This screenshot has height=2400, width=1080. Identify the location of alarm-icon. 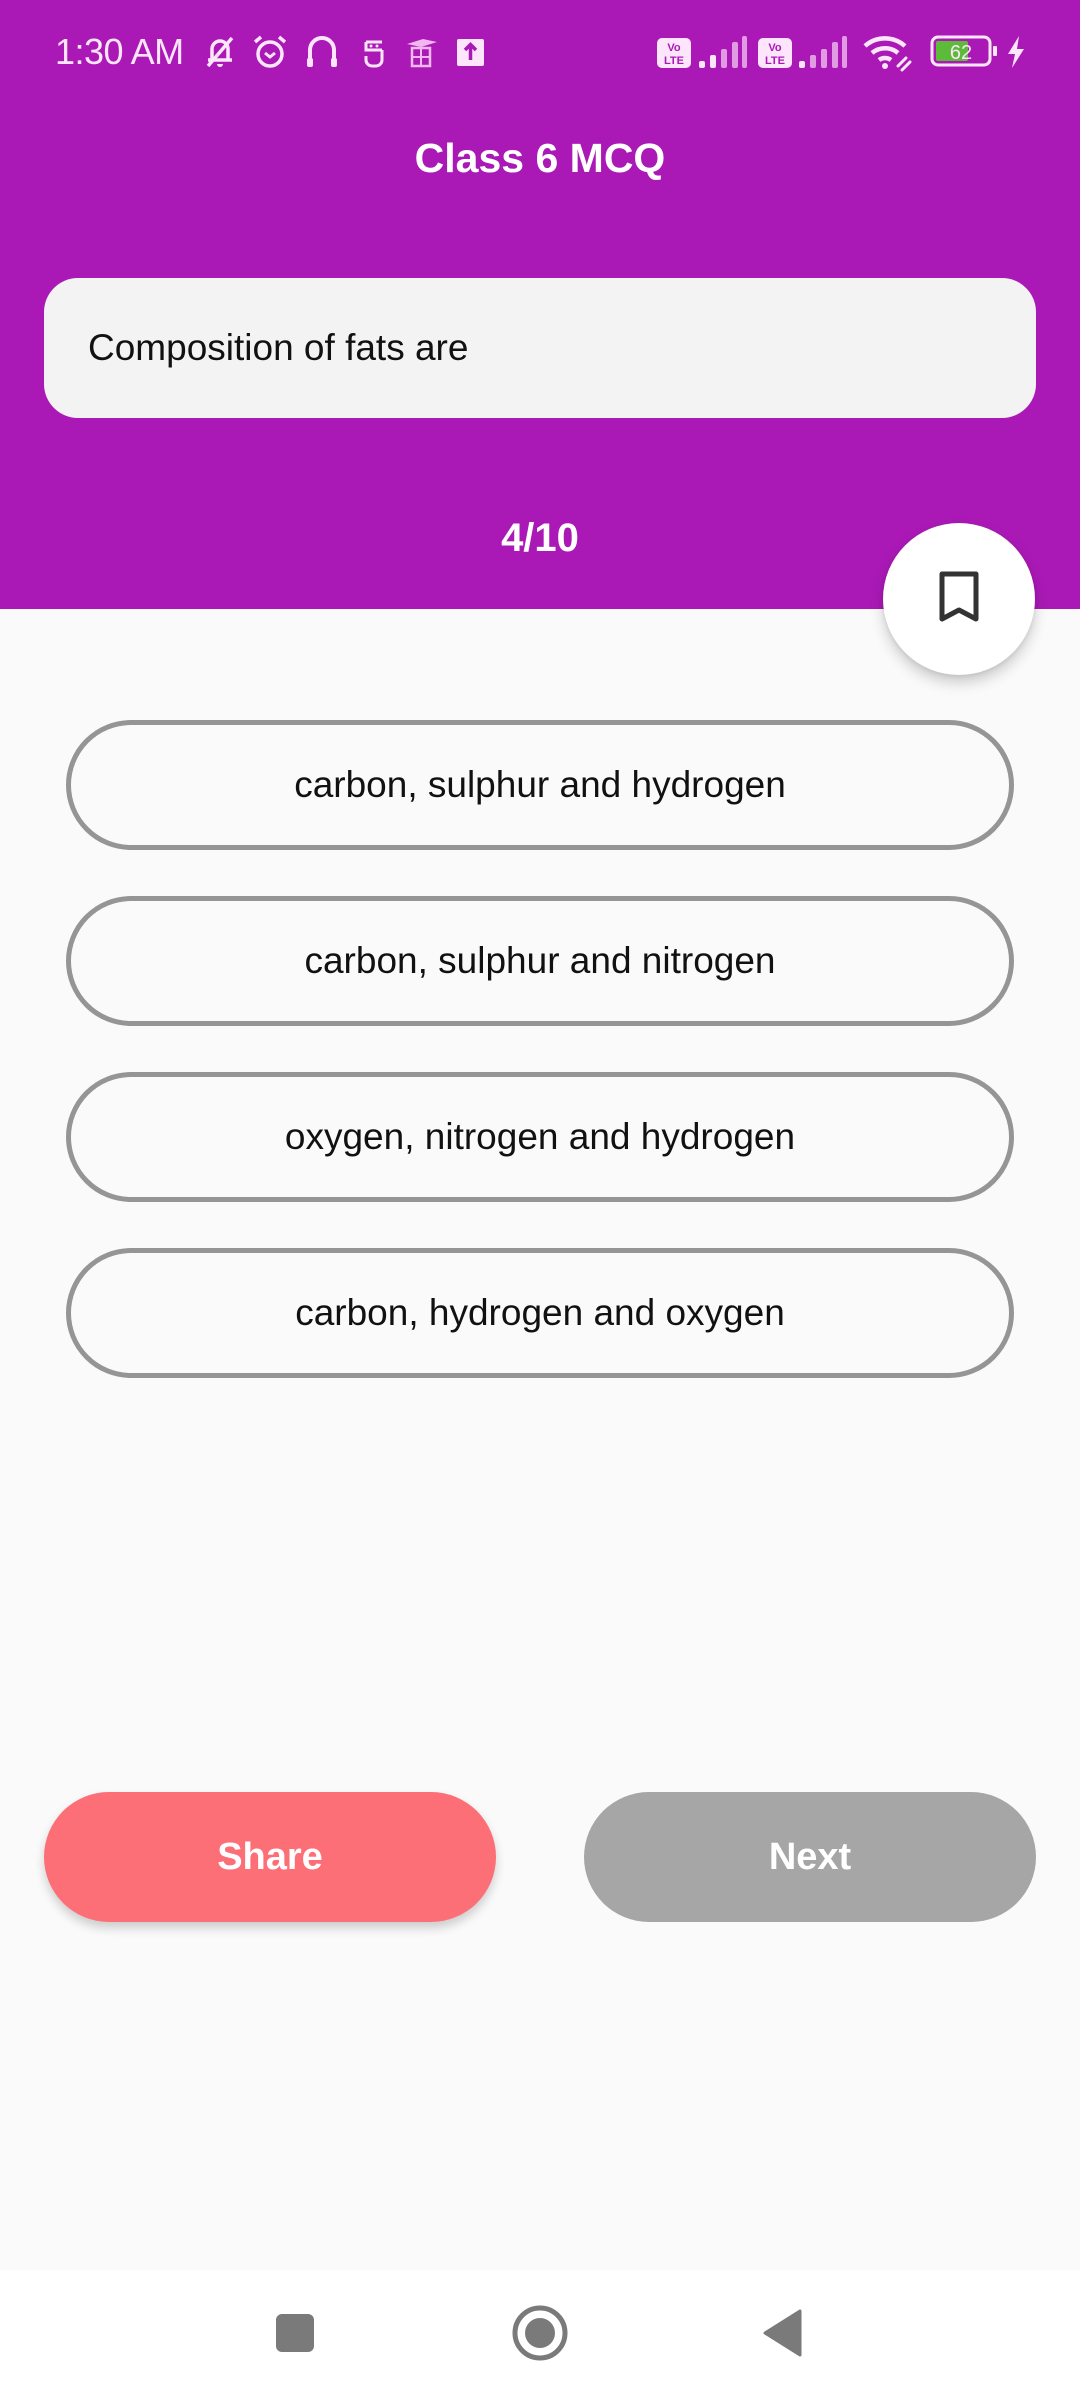
(270, 52).